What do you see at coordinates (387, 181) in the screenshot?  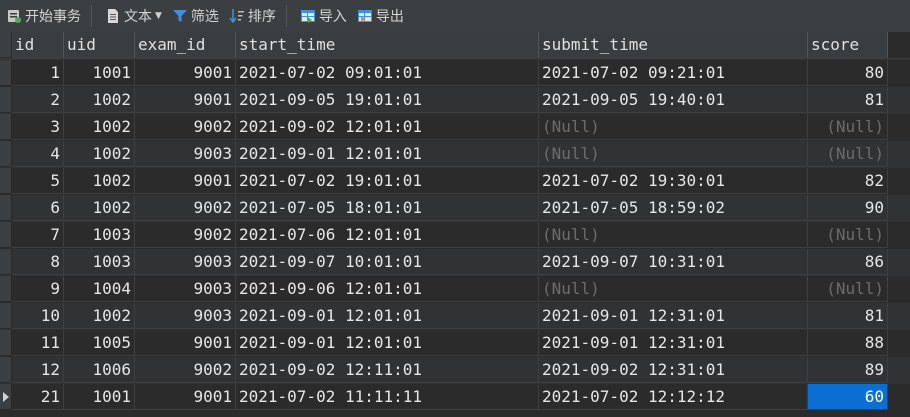 I see `cell-start-time: 2021-07-02 19:01:01` at bounding box center [387, 181].